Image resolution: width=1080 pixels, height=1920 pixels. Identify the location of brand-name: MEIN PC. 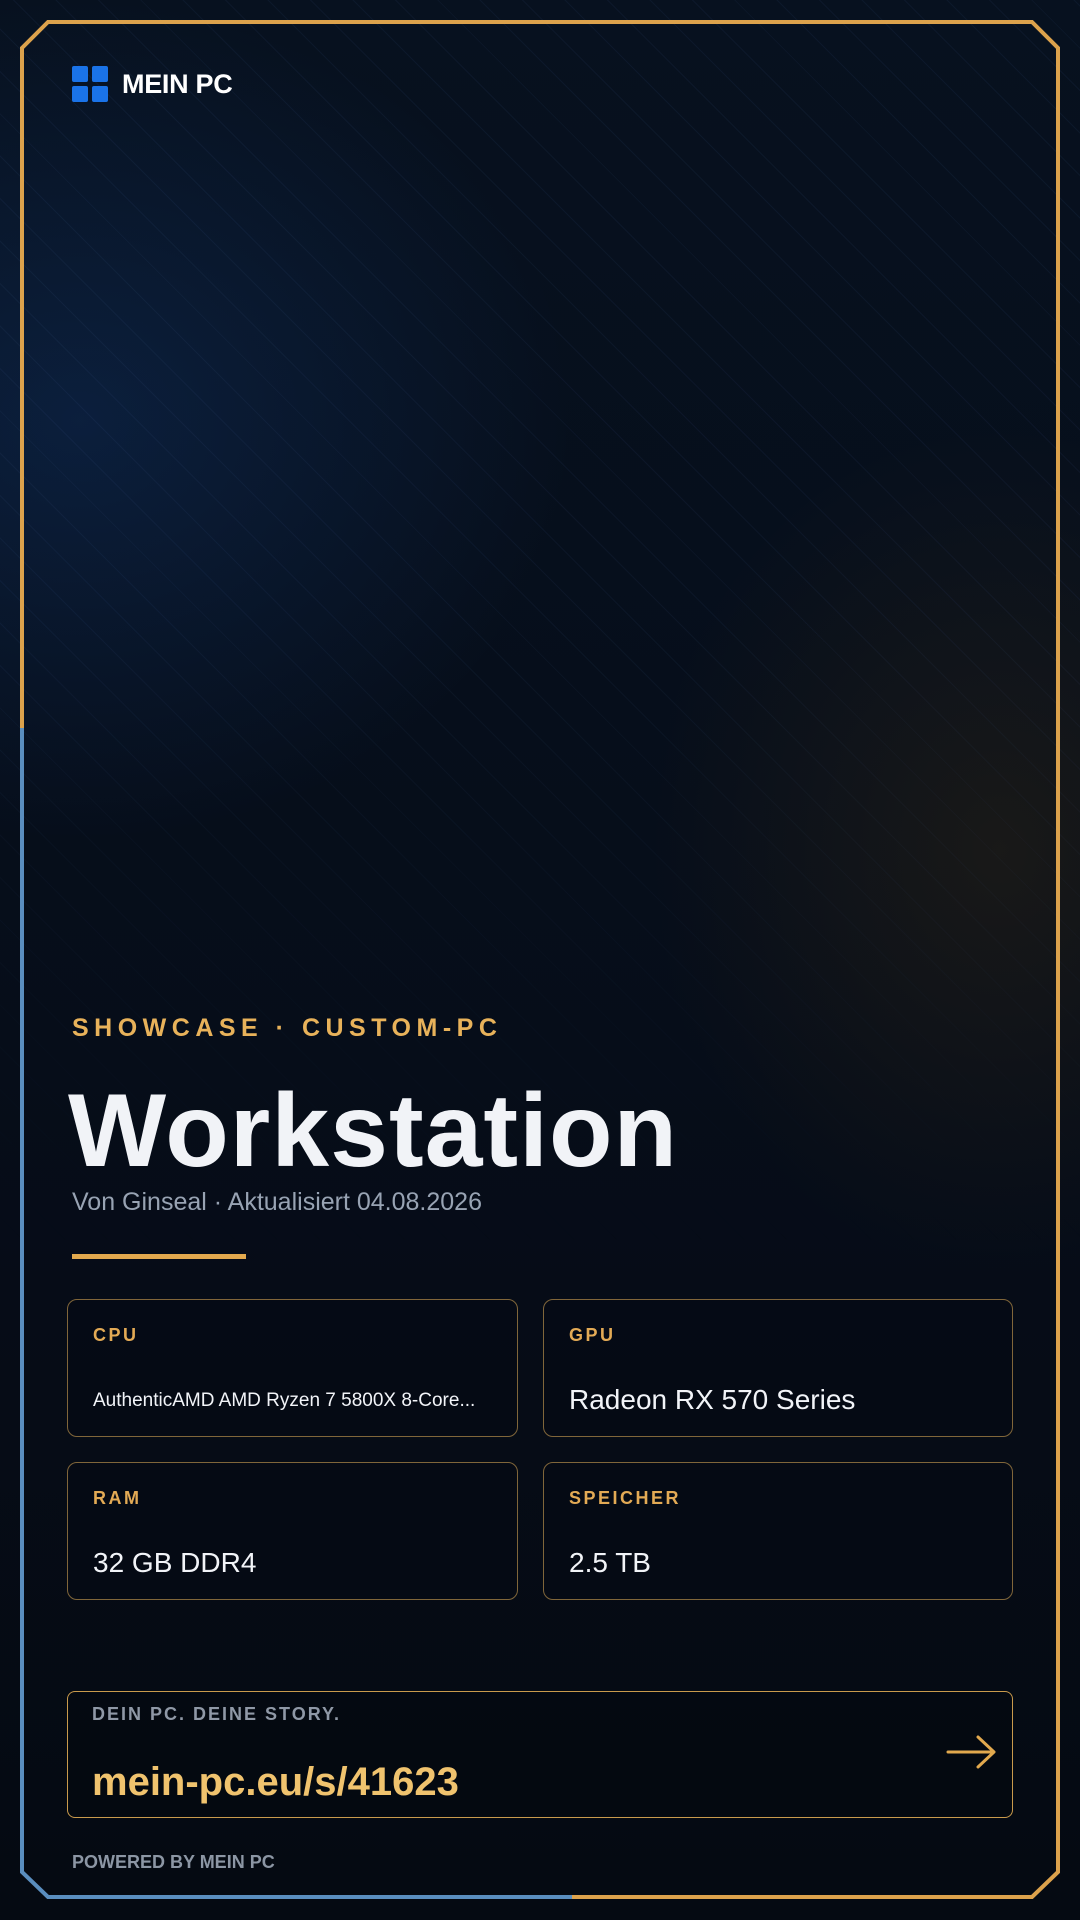
(177, 83).